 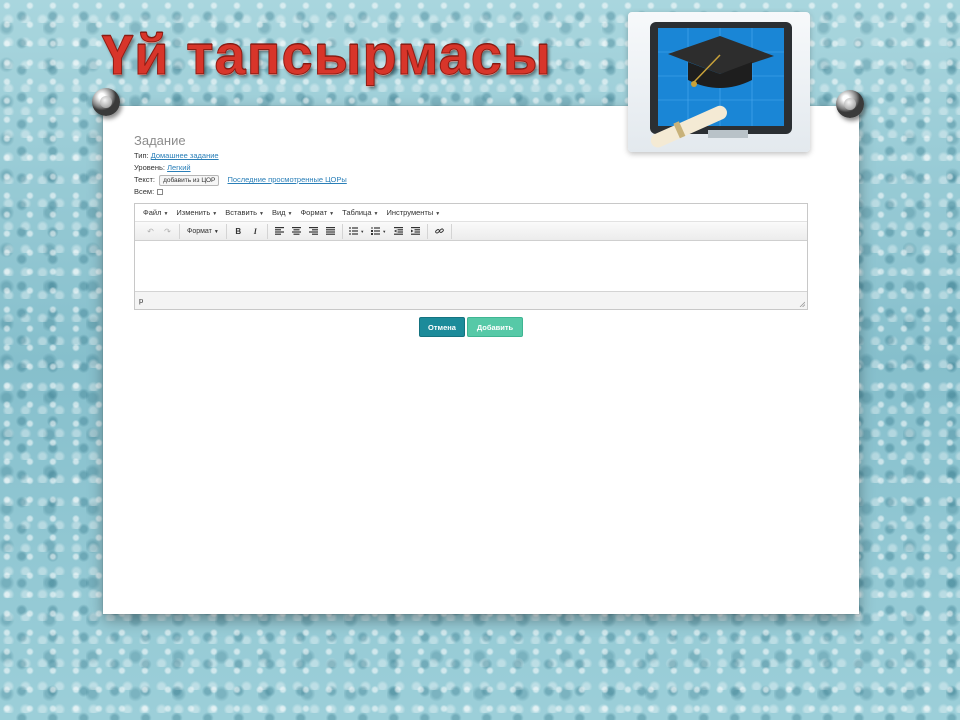 What do you see at coordinates (471, 300) in the screenshot?
I see `editor-statusbar: p` at bounding box center [471, 300].